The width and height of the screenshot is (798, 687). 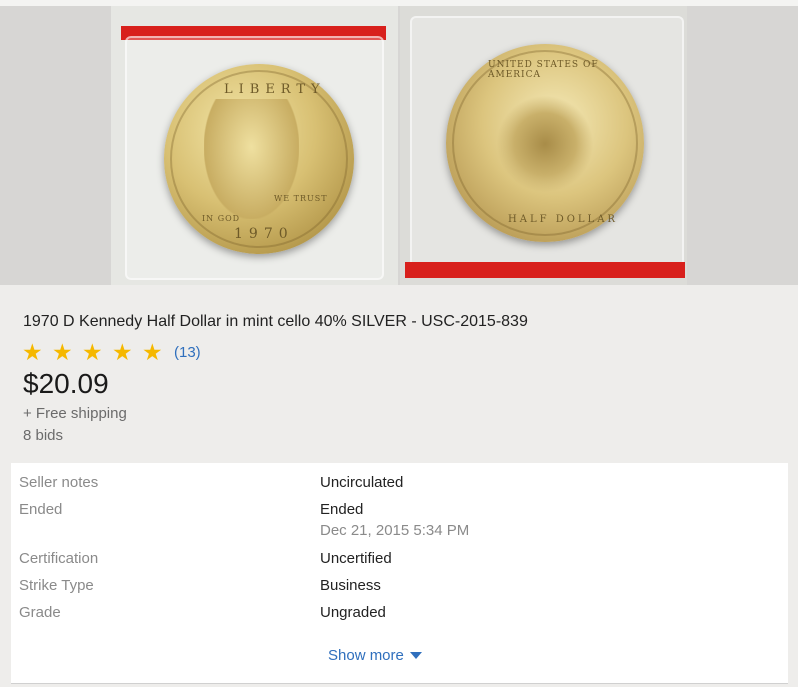 I want to click on rating-stars: ★ ★ ★ ★ ★ (13), so click(x=111, y=352).